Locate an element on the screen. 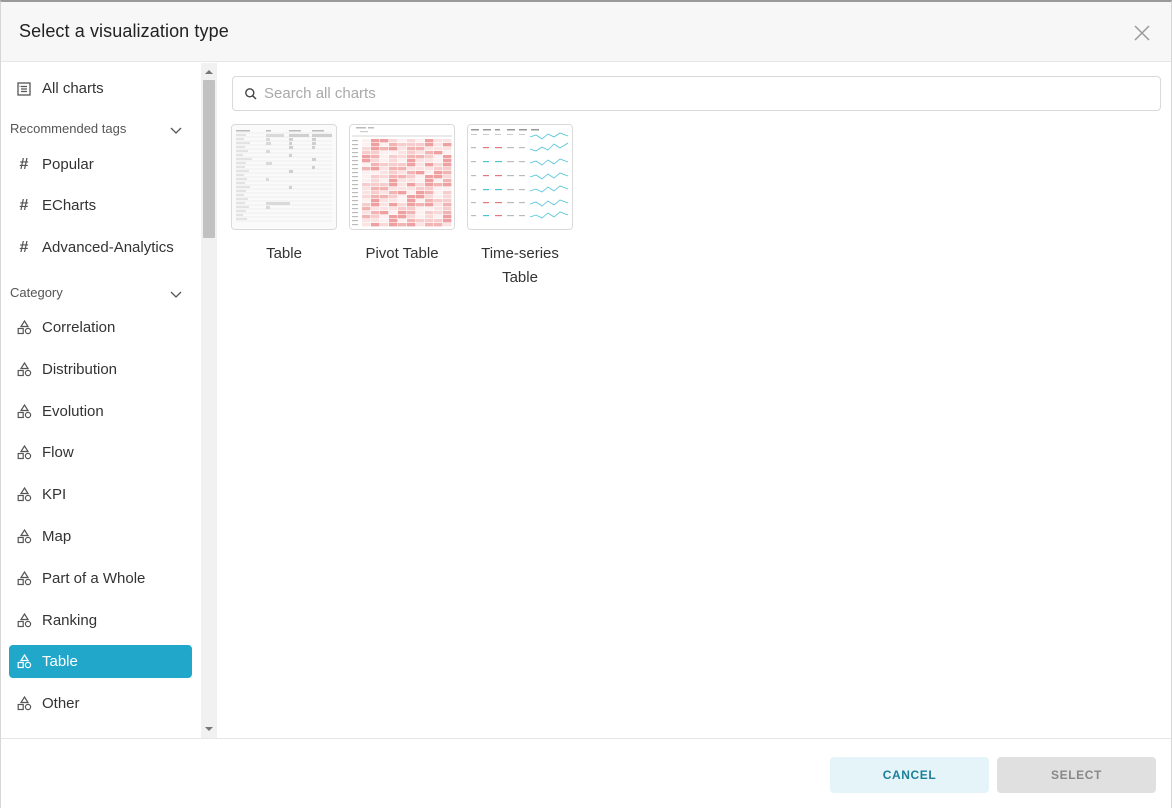 The width and height of the screenshot is (1172, 808). sidebar-item-advanced-analytics: # Advanced-Analytics is located at coordinates (100, 247).